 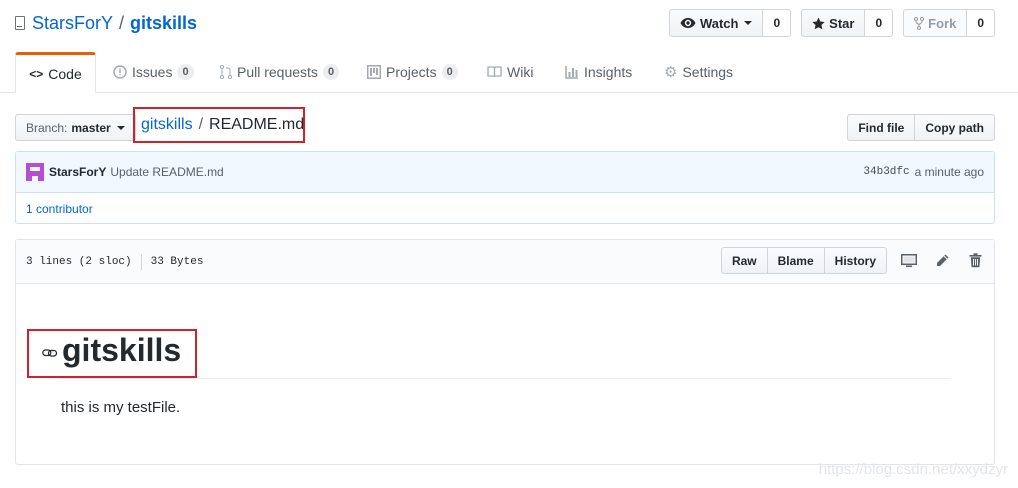 I want to click on readme-heading-text: gitskills, so click(x=122, y=350).